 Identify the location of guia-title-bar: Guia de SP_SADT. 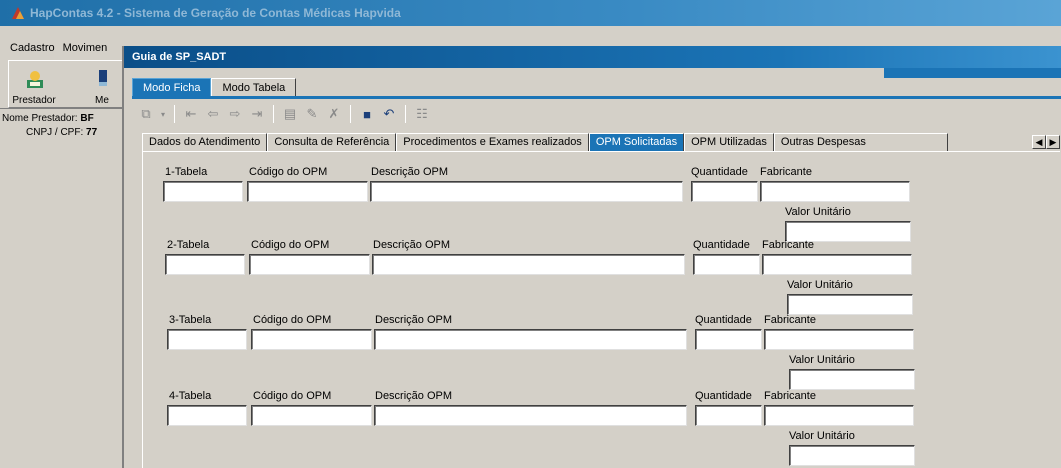
(592, 57).